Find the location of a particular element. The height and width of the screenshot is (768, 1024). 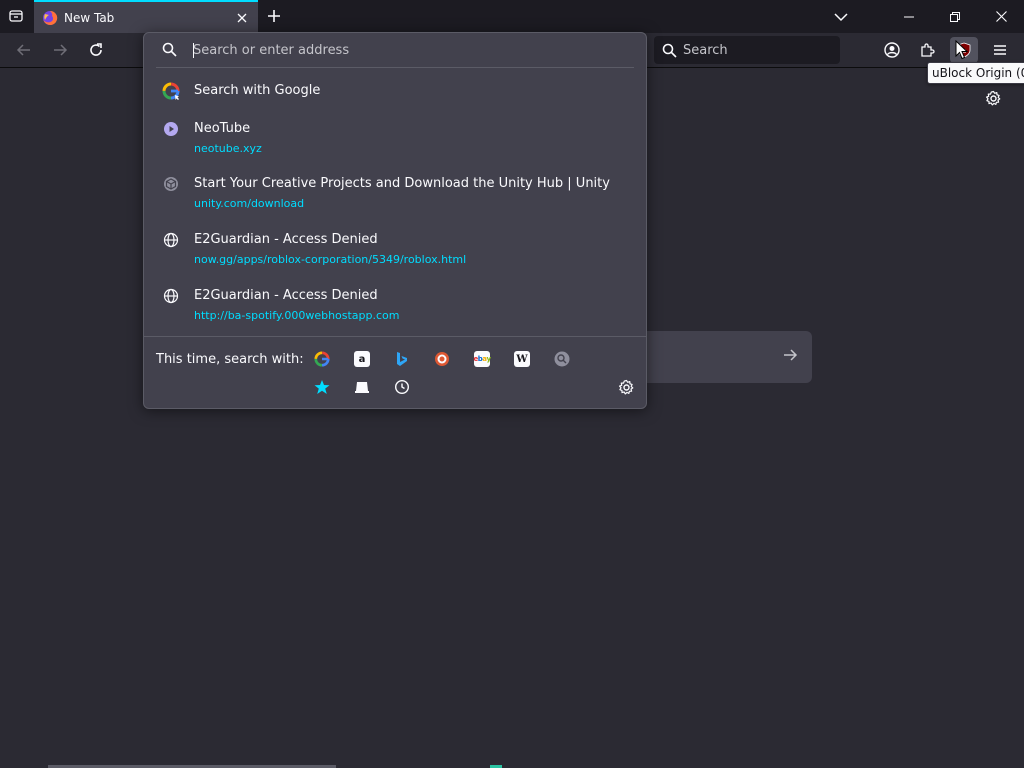

reload-icon is located at coordinates (96, 49).